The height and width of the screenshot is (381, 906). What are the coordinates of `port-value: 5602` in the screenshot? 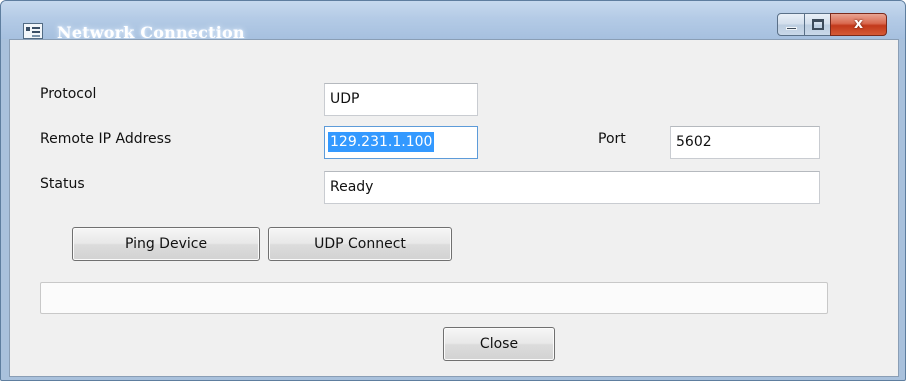 It's located at (694, 142).